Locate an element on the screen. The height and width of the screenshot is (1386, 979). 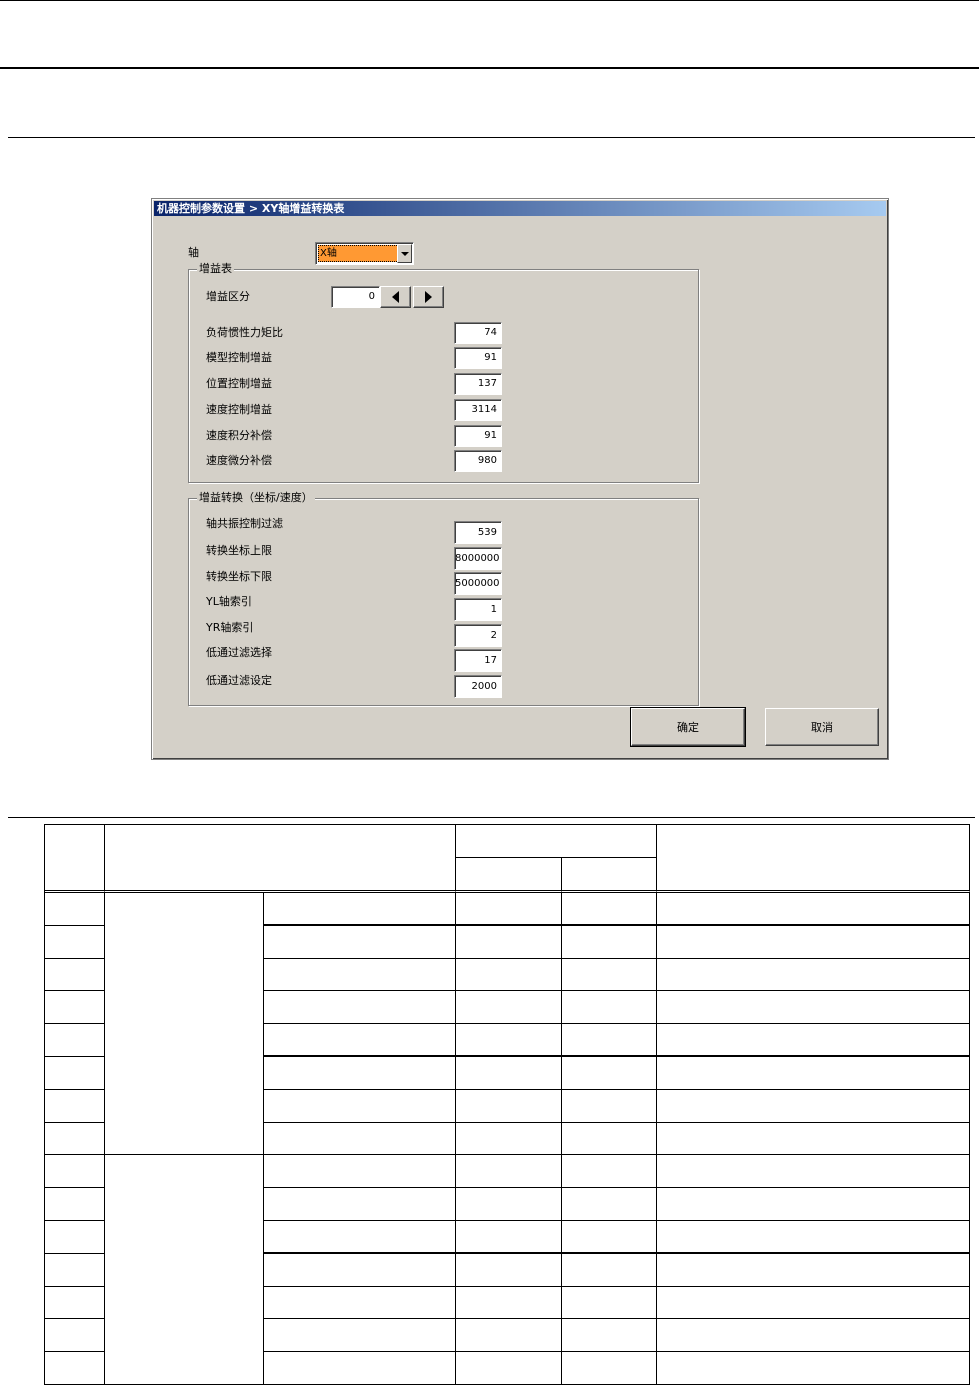
position-control-gain-input: 137 is located at coordinates (478, 384).